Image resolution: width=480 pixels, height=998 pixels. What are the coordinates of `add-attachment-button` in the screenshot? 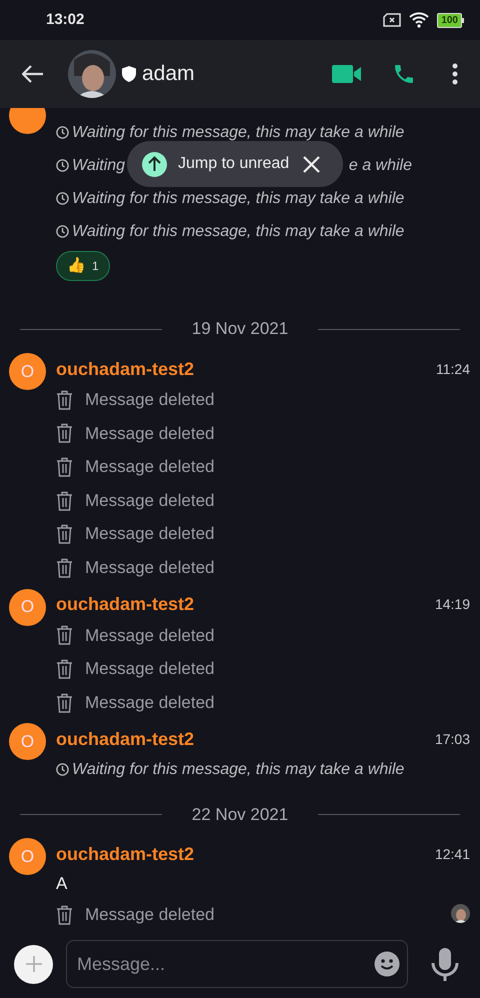 It's located at (33, 964).